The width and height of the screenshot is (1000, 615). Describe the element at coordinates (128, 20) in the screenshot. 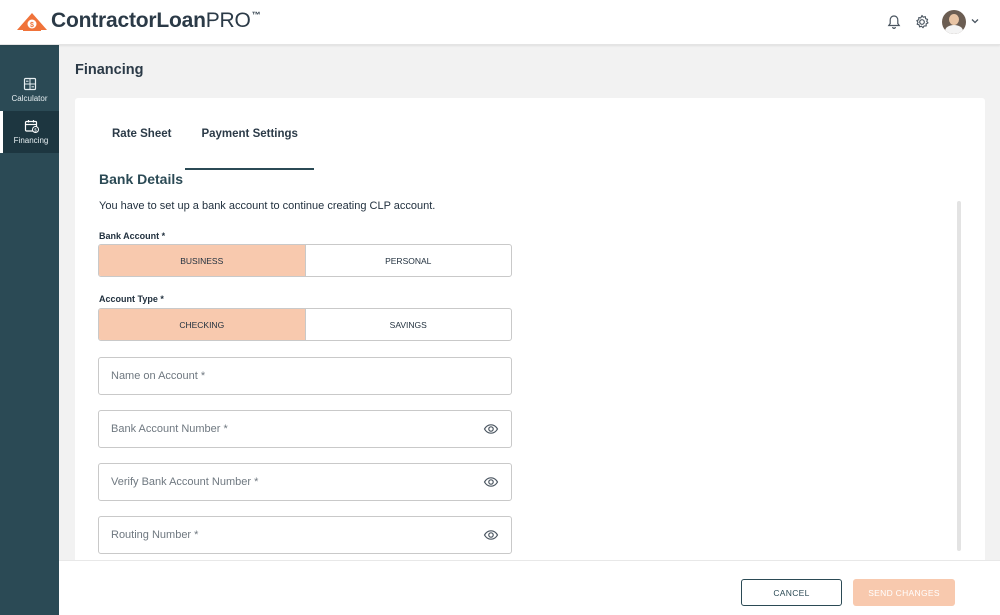

I see `logo-text: ContractorLoan` at that location.